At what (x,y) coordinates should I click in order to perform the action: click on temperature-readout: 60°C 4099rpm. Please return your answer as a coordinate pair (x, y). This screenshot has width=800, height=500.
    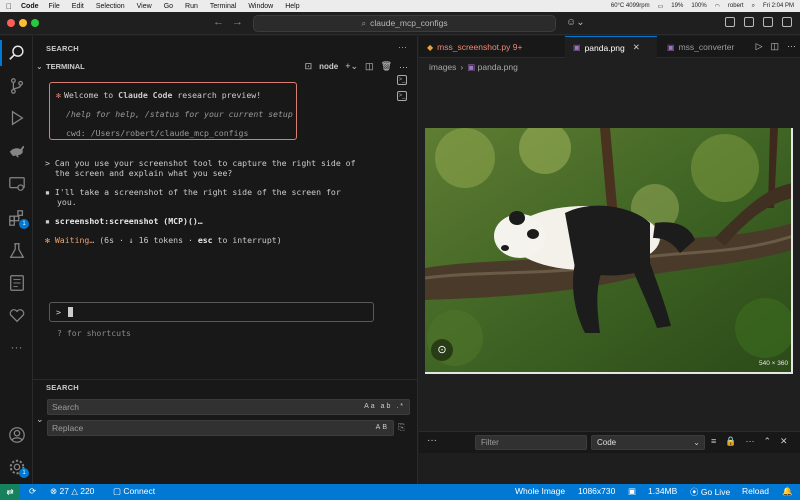
    Looking at the image, I should click on (630, 6).